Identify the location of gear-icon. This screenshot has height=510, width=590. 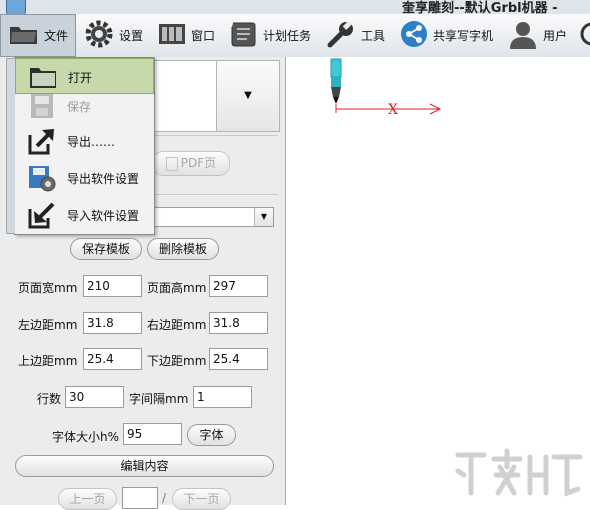
(99, 35).